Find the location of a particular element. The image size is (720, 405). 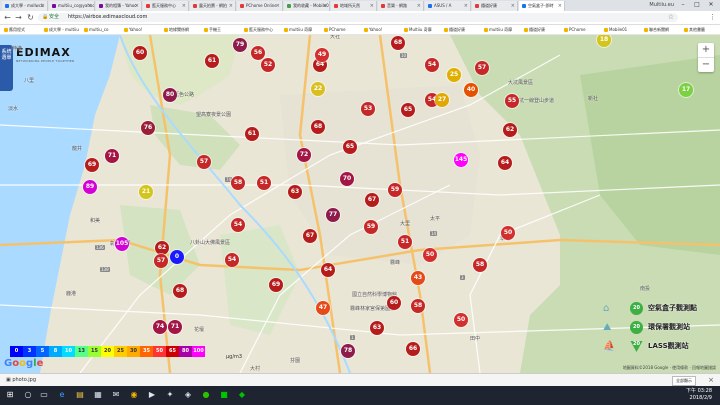

bookmark-item: 藍天服務中心 is located at coordinates (258, 29).